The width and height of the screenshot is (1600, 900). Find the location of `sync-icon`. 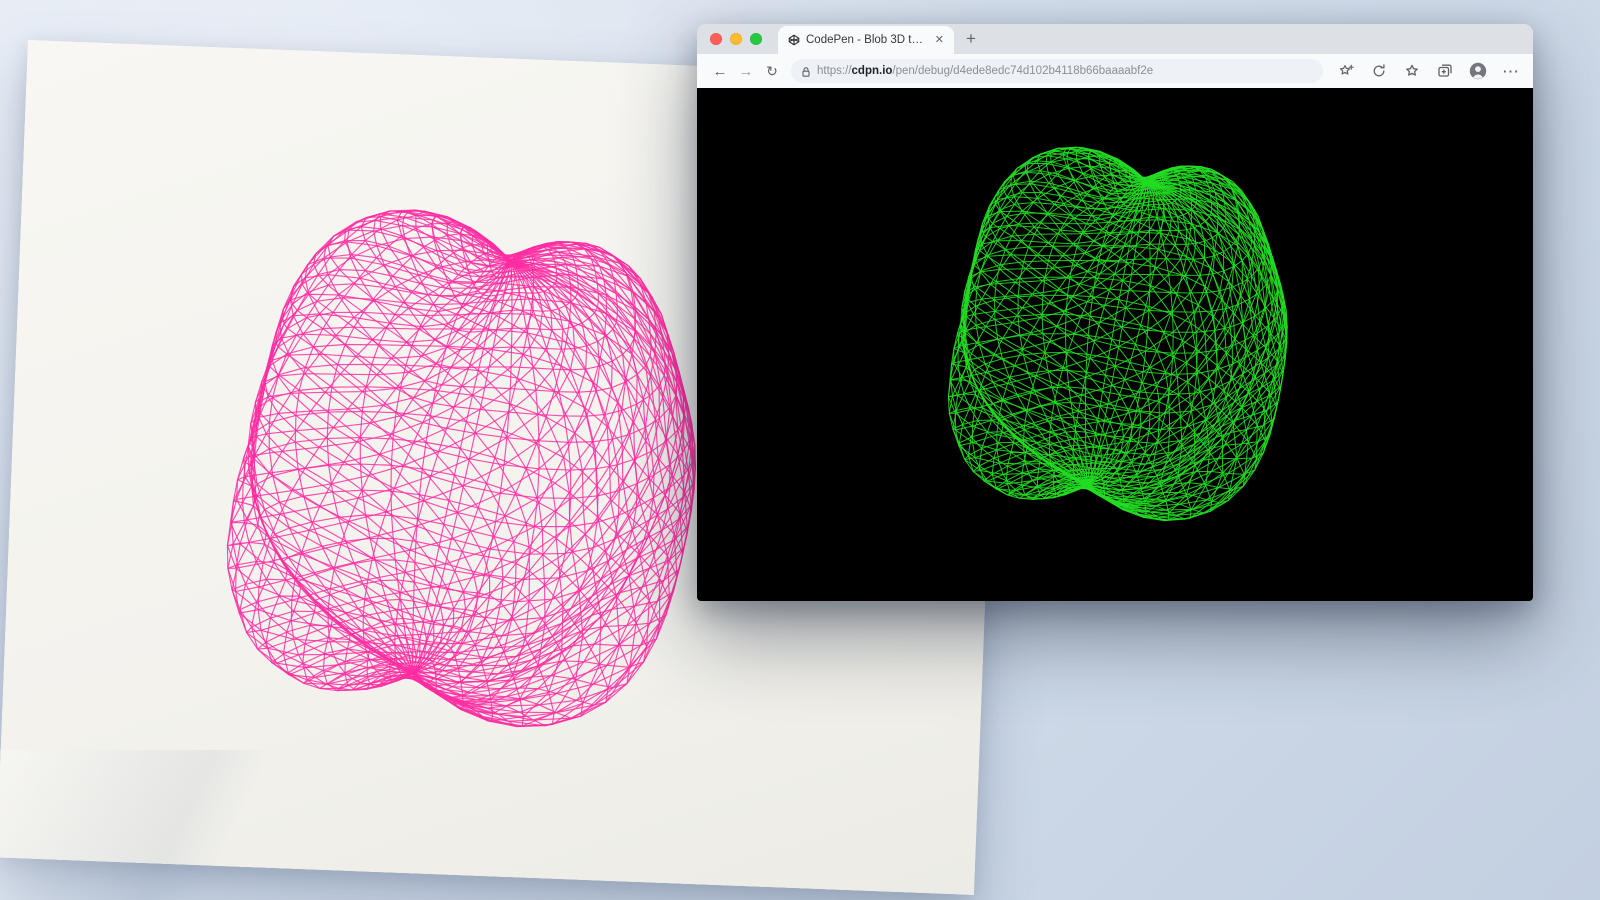

sync-icon is located at coordinates (1379, 71).